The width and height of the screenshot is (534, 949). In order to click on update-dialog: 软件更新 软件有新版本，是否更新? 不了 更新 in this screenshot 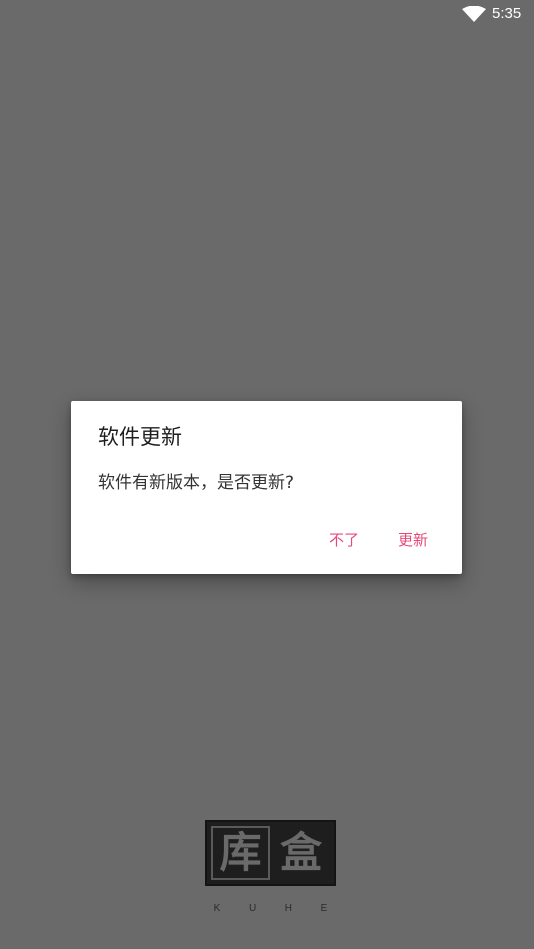, I will do `click(266, 487)`.